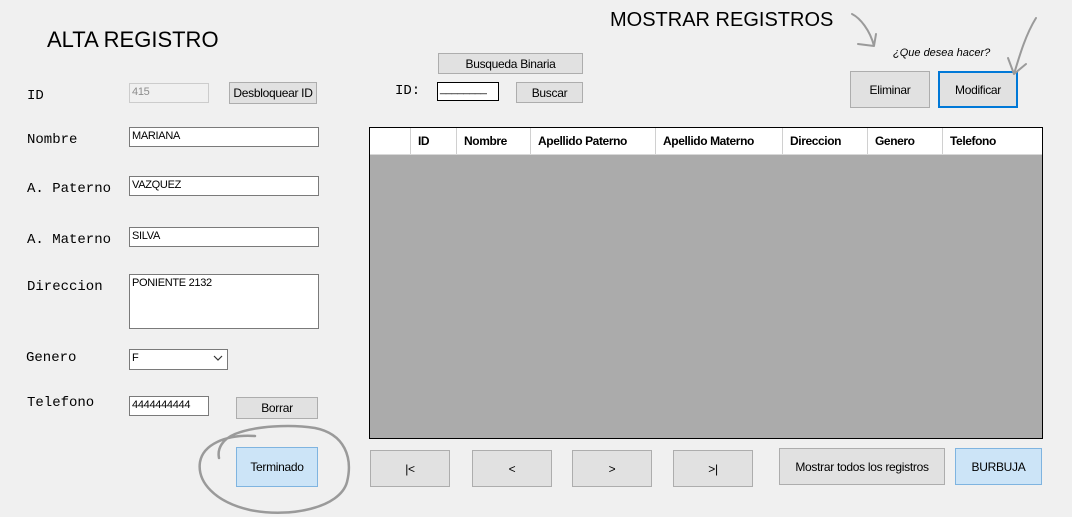 The image size is (1072, 517). Describe the element at coordinates (434, 141) in the screenshot. I see `col-header-id: ID` at that location.